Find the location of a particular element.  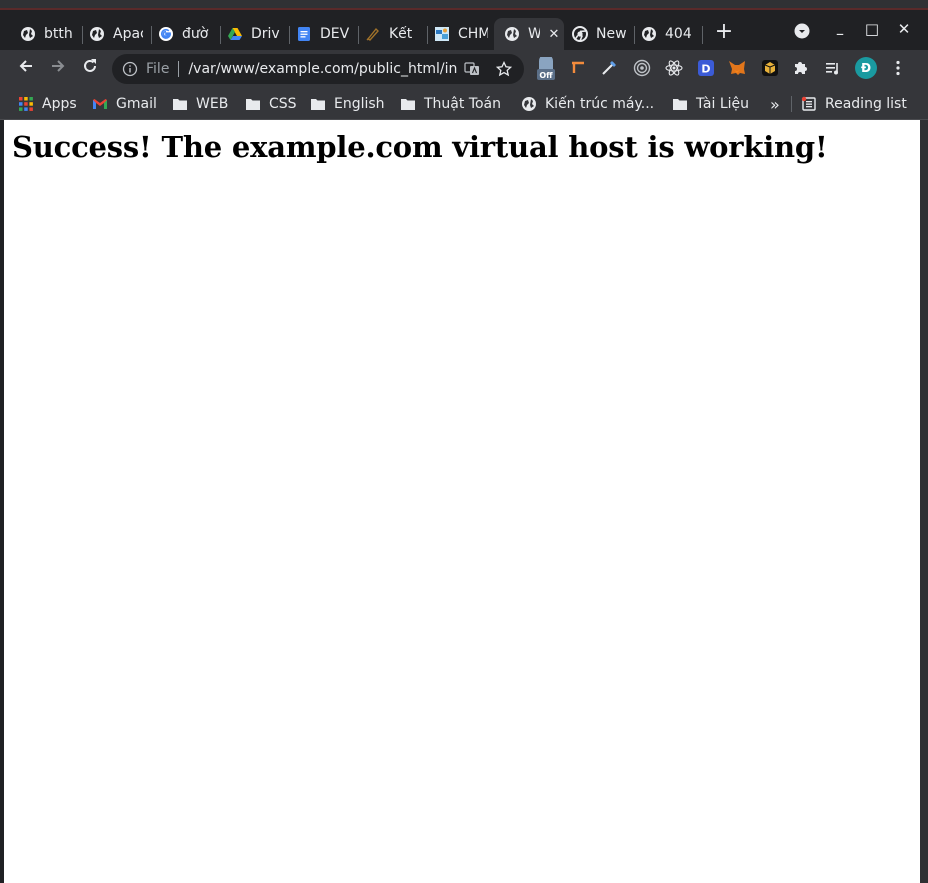

tab-strip: btth Apac đườ Driv DEV Kết CHM is located at coordinates (464, 30).